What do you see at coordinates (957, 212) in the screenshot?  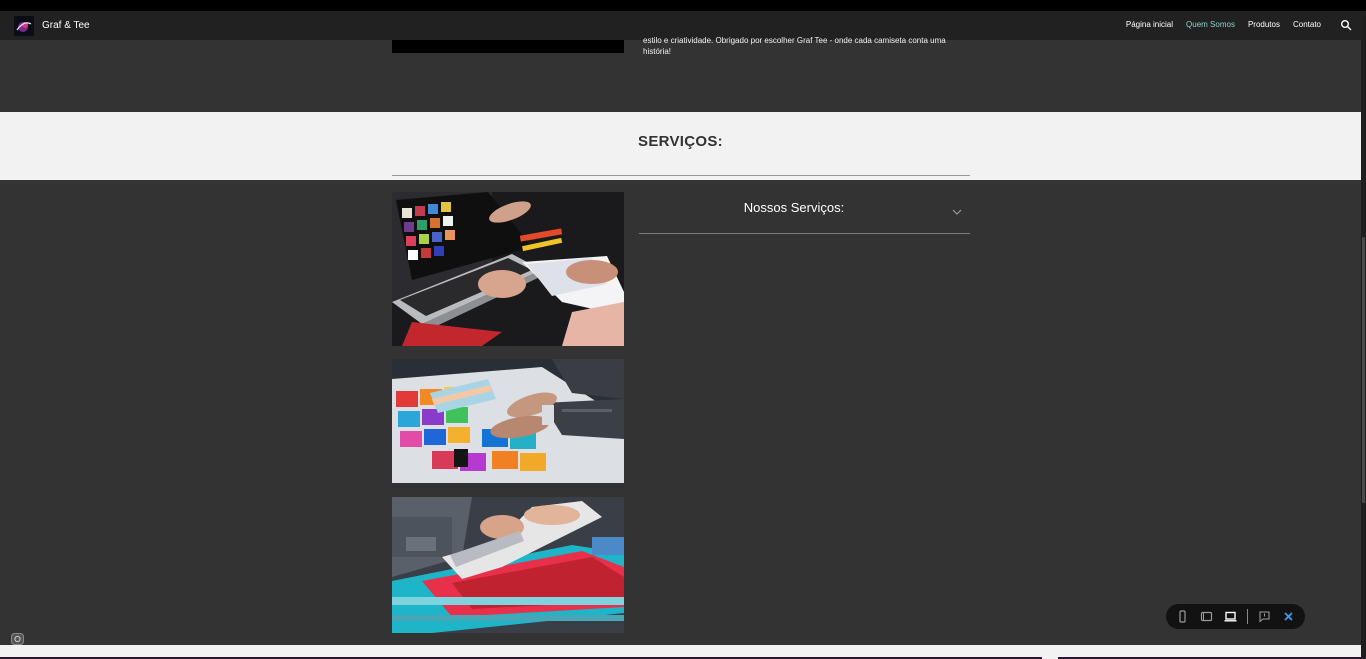 I see `chevron-down-icon` at bounding box center [957, 212].